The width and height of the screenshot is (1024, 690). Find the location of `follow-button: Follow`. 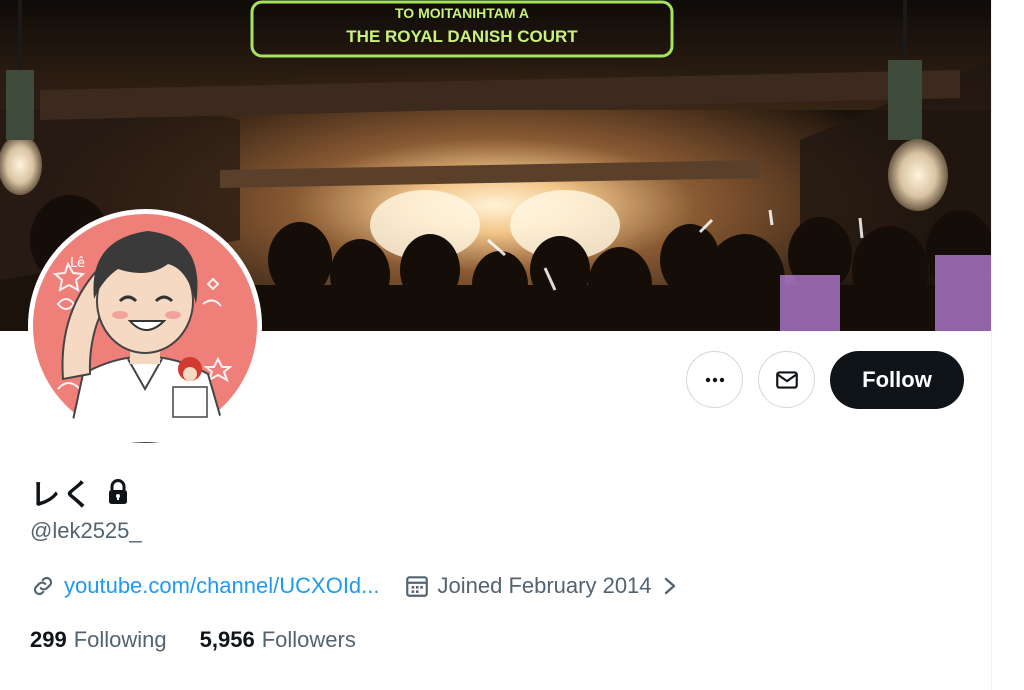

follow-button: Follow is located at coordinates (897, 380).